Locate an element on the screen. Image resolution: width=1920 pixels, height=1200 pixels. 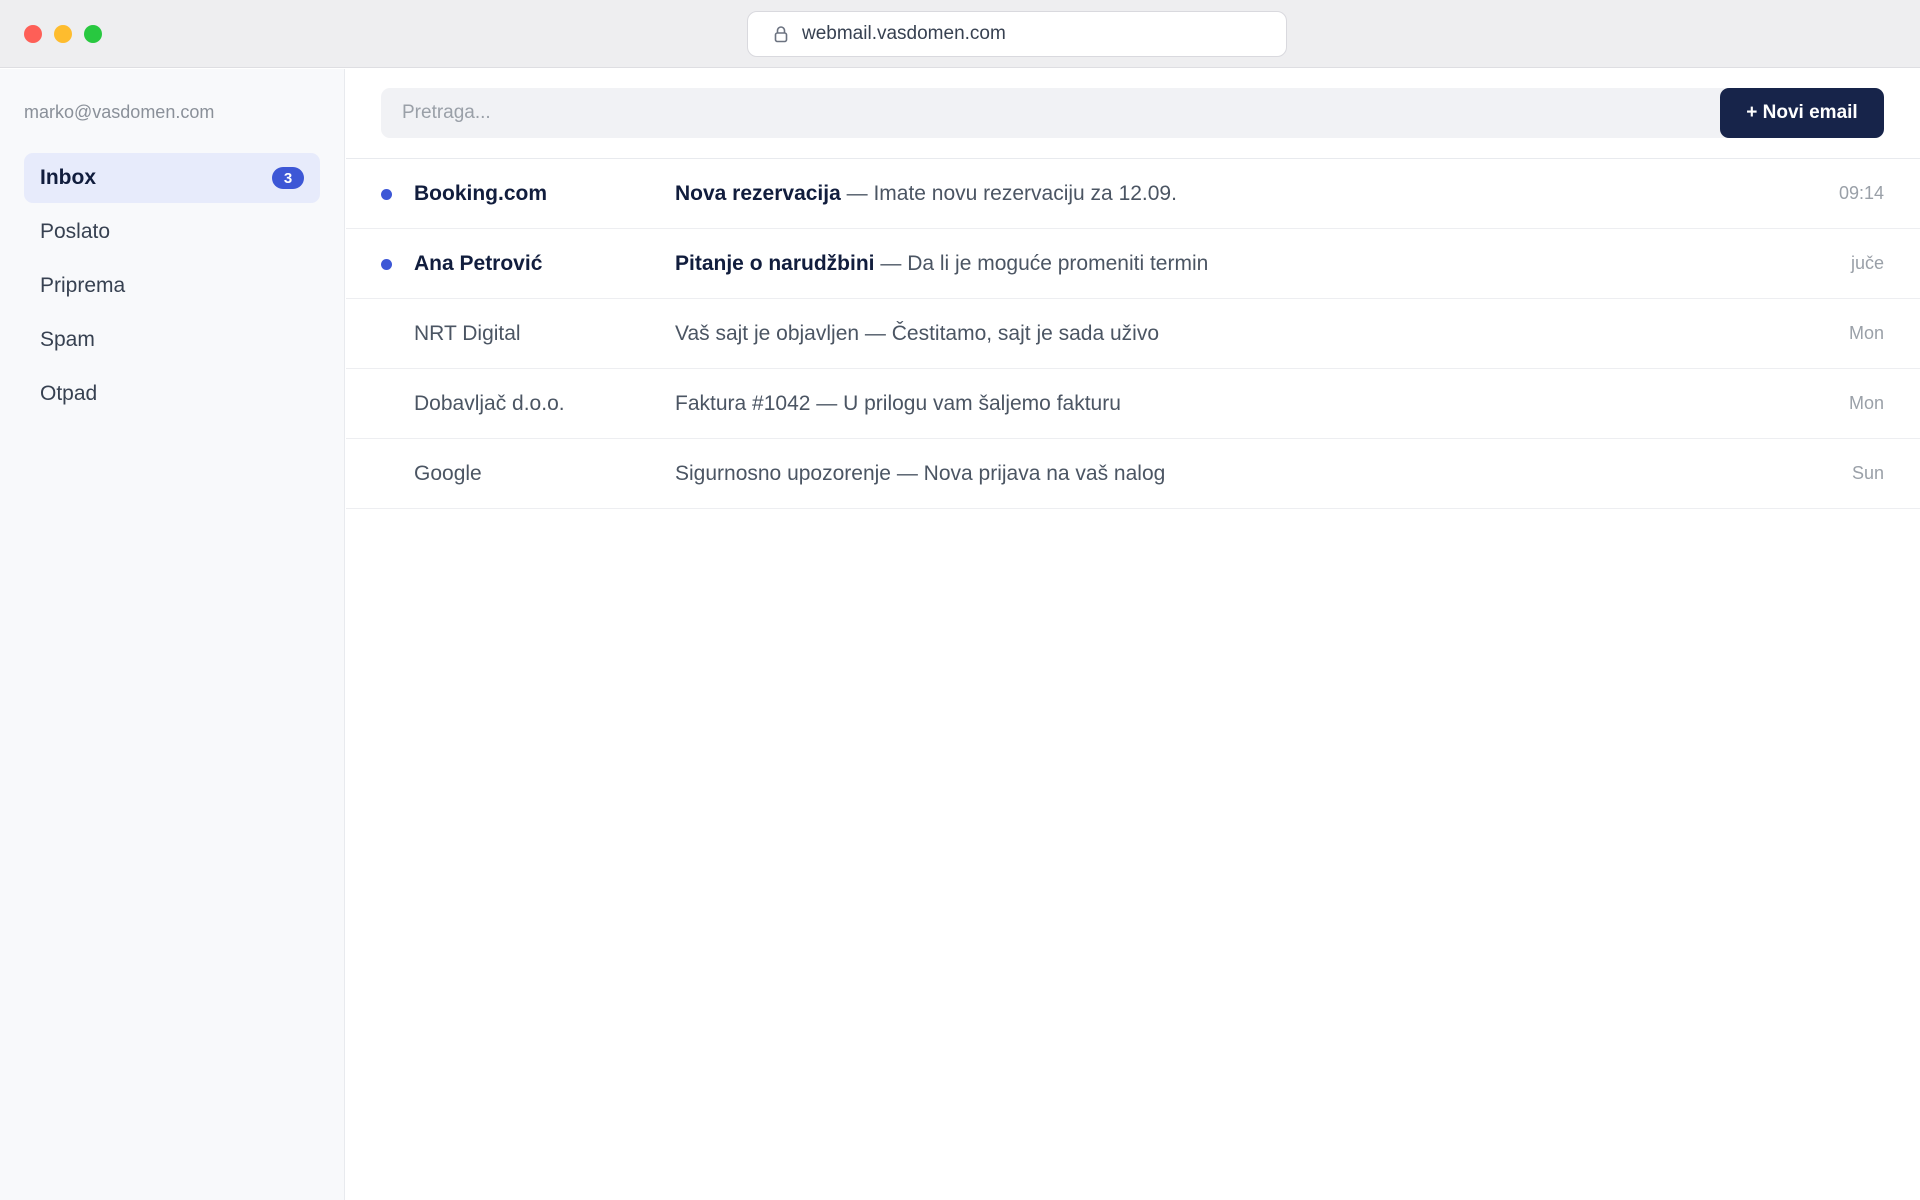
folder-spam: Spam is located at coordinates (172, 340).